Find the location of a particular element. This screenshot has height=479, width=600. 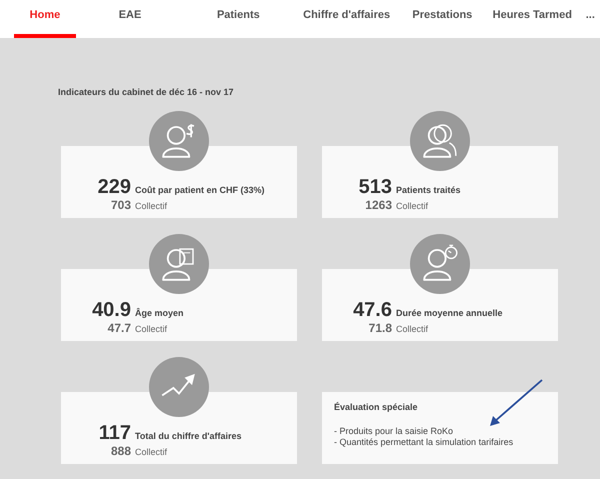

collective-value: 71.8 is located at coordinates (380, 328).